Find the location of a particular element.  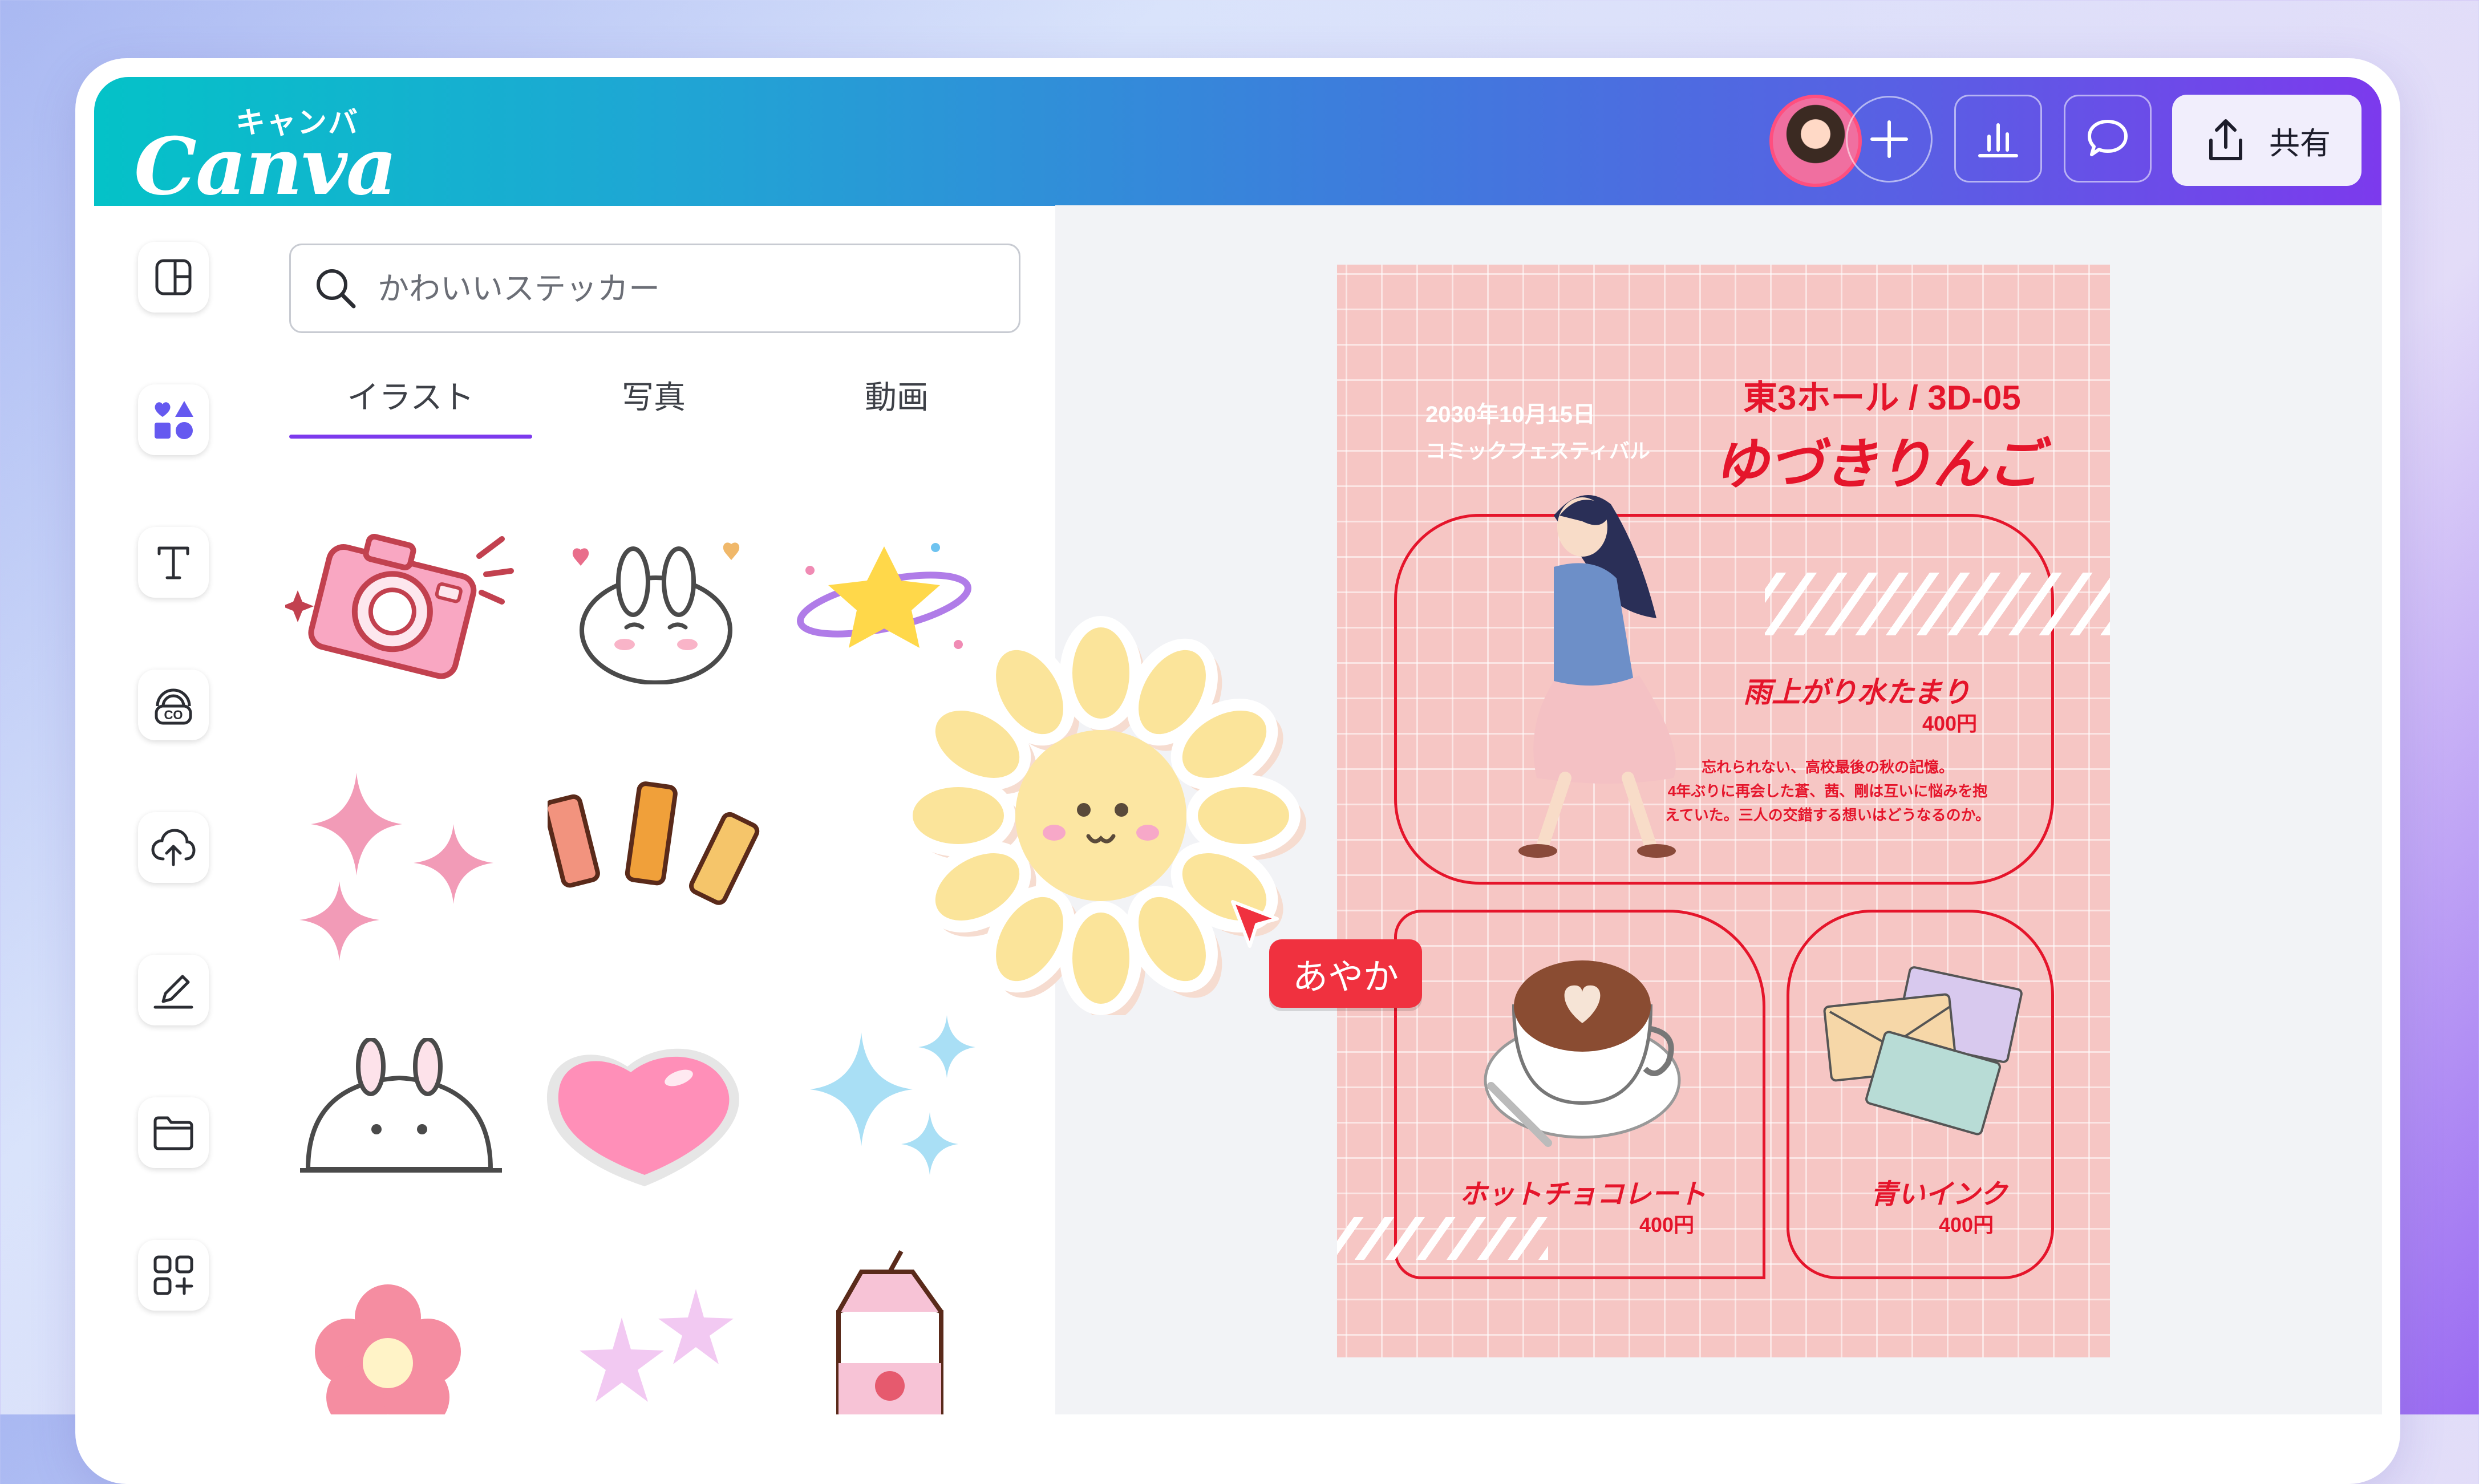

bunny-hearts-sticker is located at coordinates (656, 610).